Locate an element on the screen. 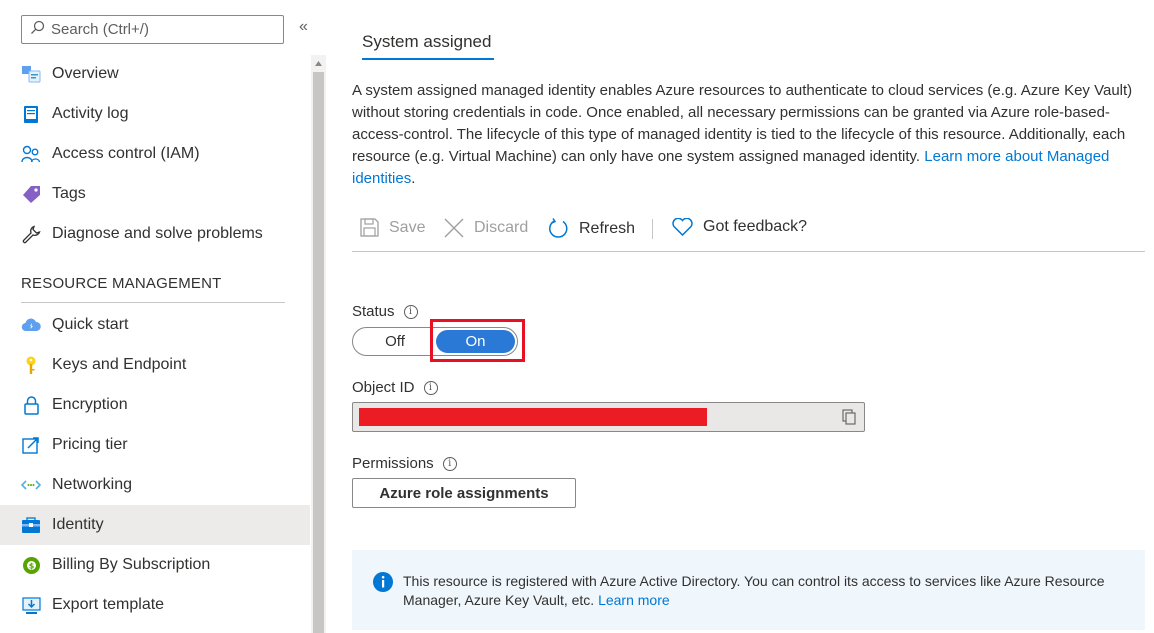  sidebar-item-billing: $ Billing By Subscription is located at coordinates (155, 565).